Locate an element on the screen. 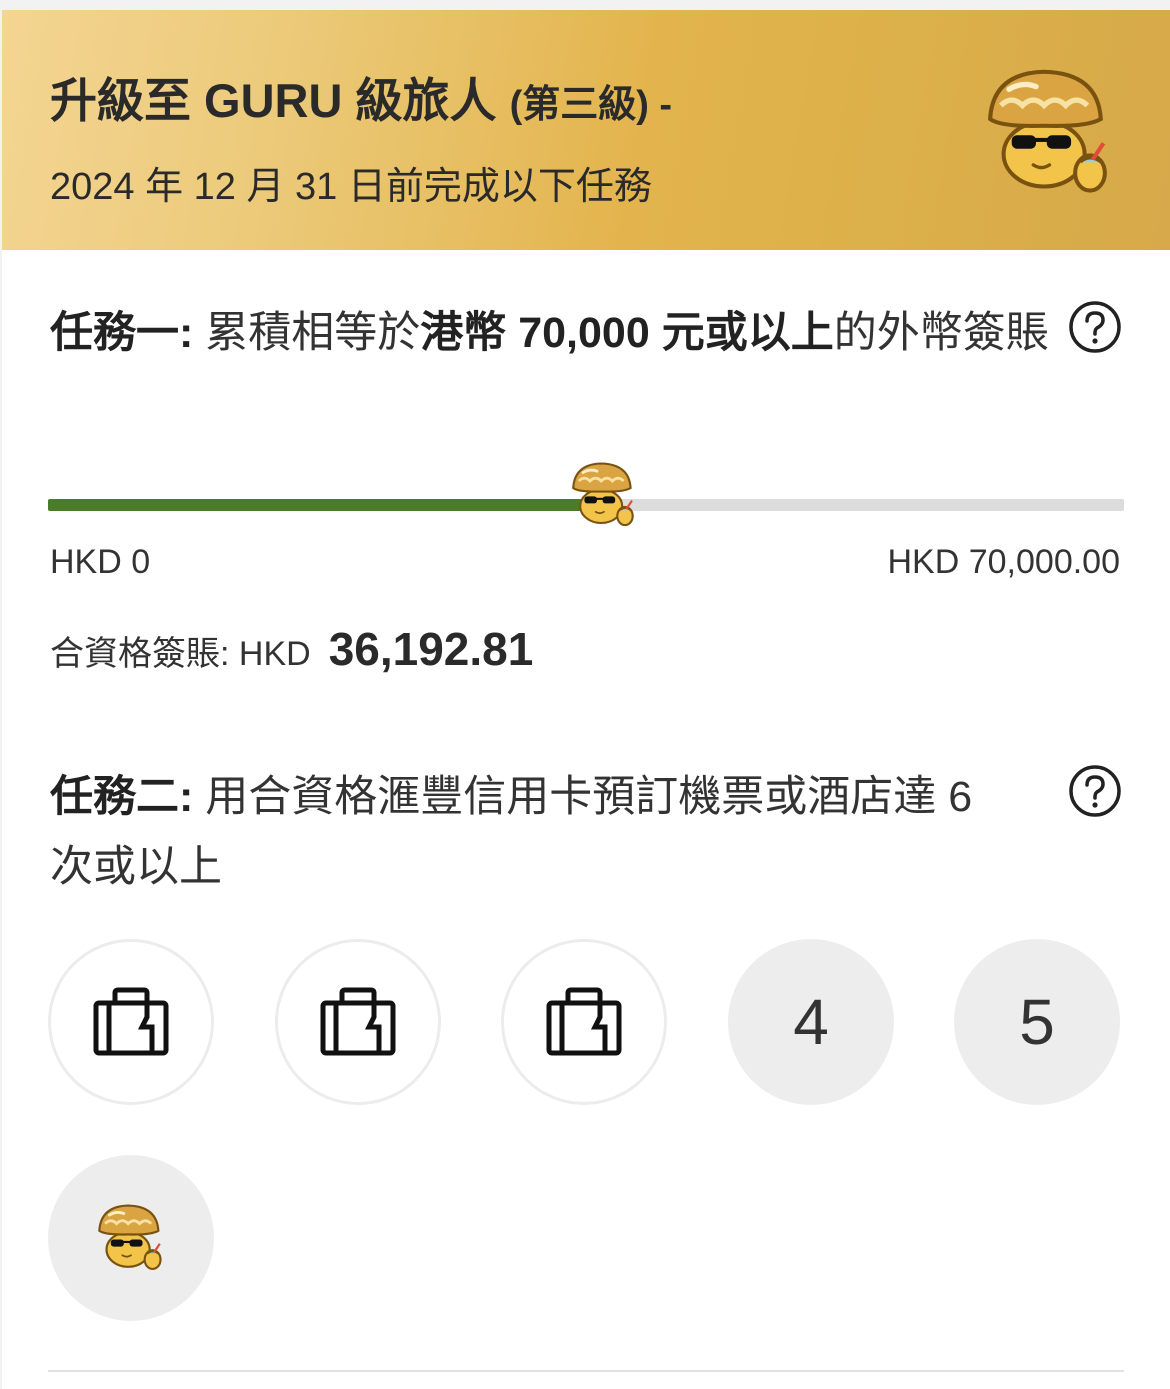 Image resolution: width=1170 pixels, height=1389 pixels. booking-step-5-label: 5 is located at coordinates (1037, 1022).